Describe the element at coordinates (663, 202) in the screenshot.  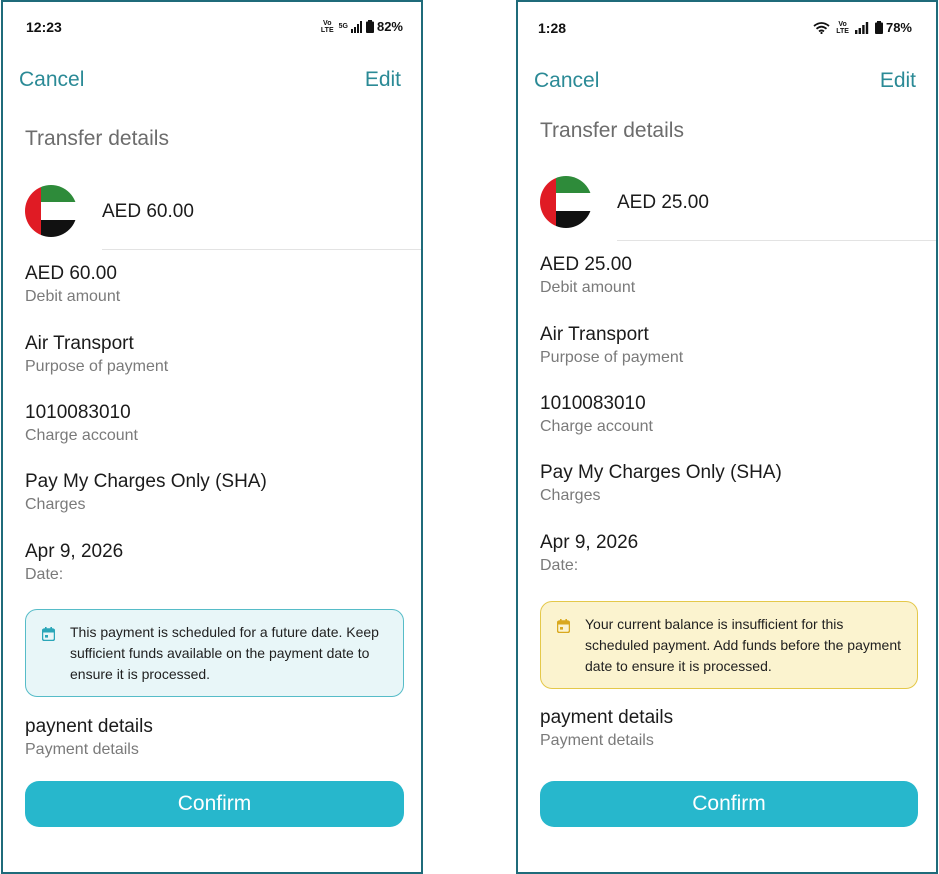
I see `transfer-amount-header: AED 25.00` at that location.